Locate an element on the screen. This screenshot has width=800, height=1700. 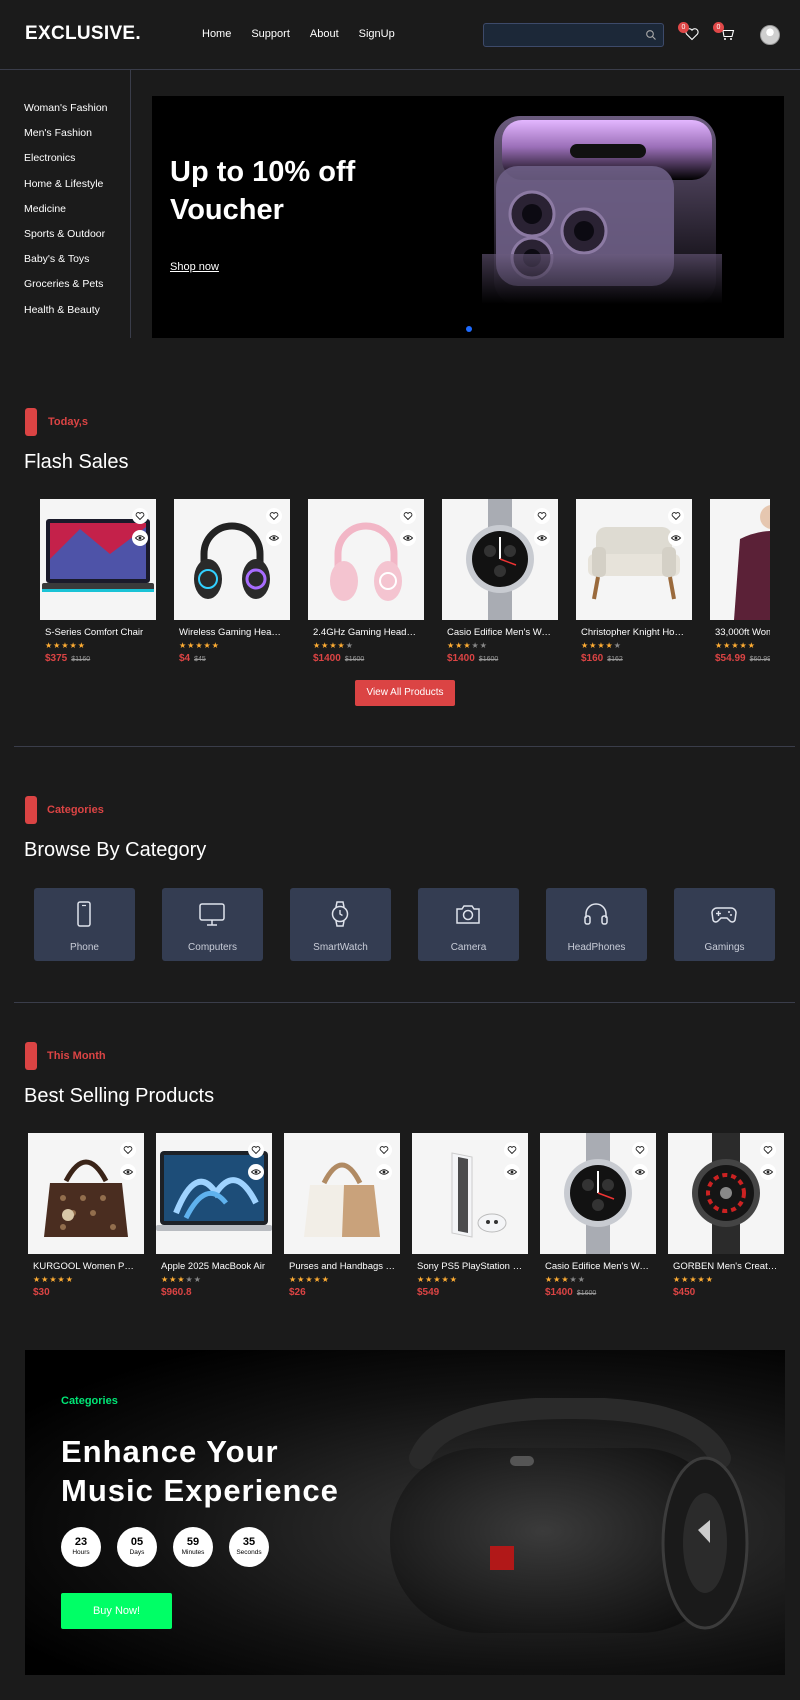
categories-title: Browse By Category is located at coordinates (115, 850).